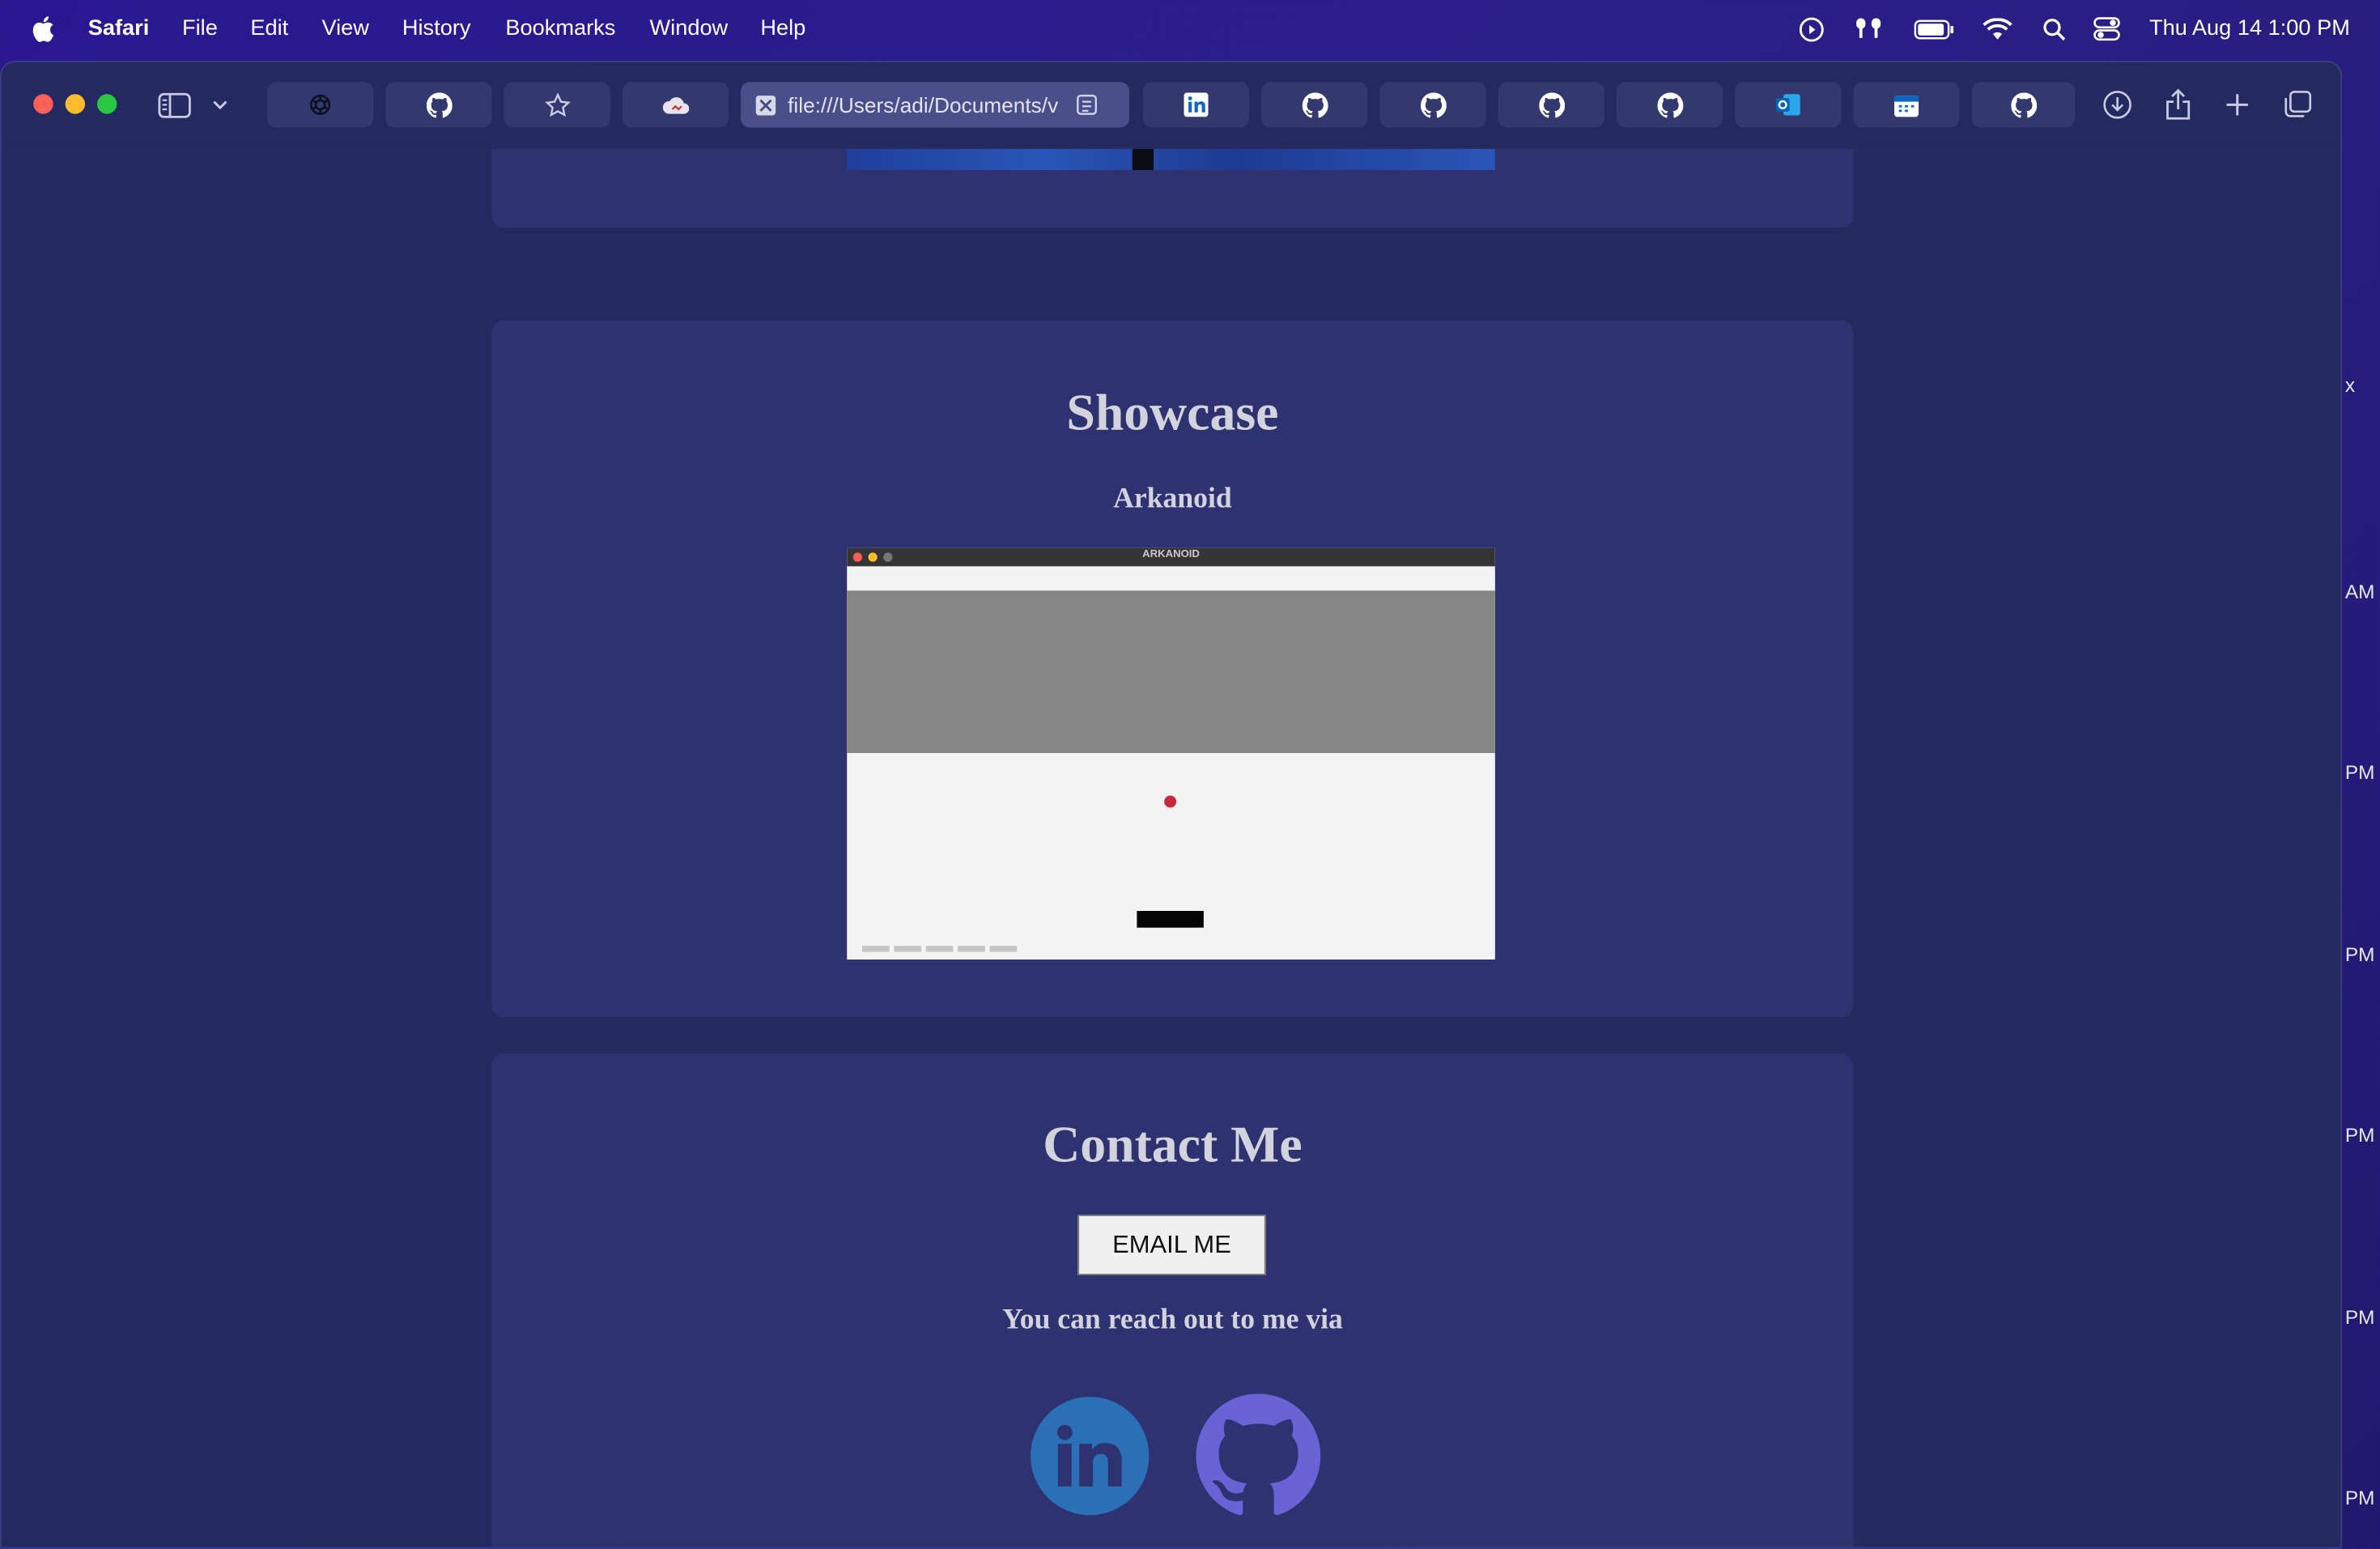  I want to click on preview-titlebar: ARKANOID, so click(1171, 557).